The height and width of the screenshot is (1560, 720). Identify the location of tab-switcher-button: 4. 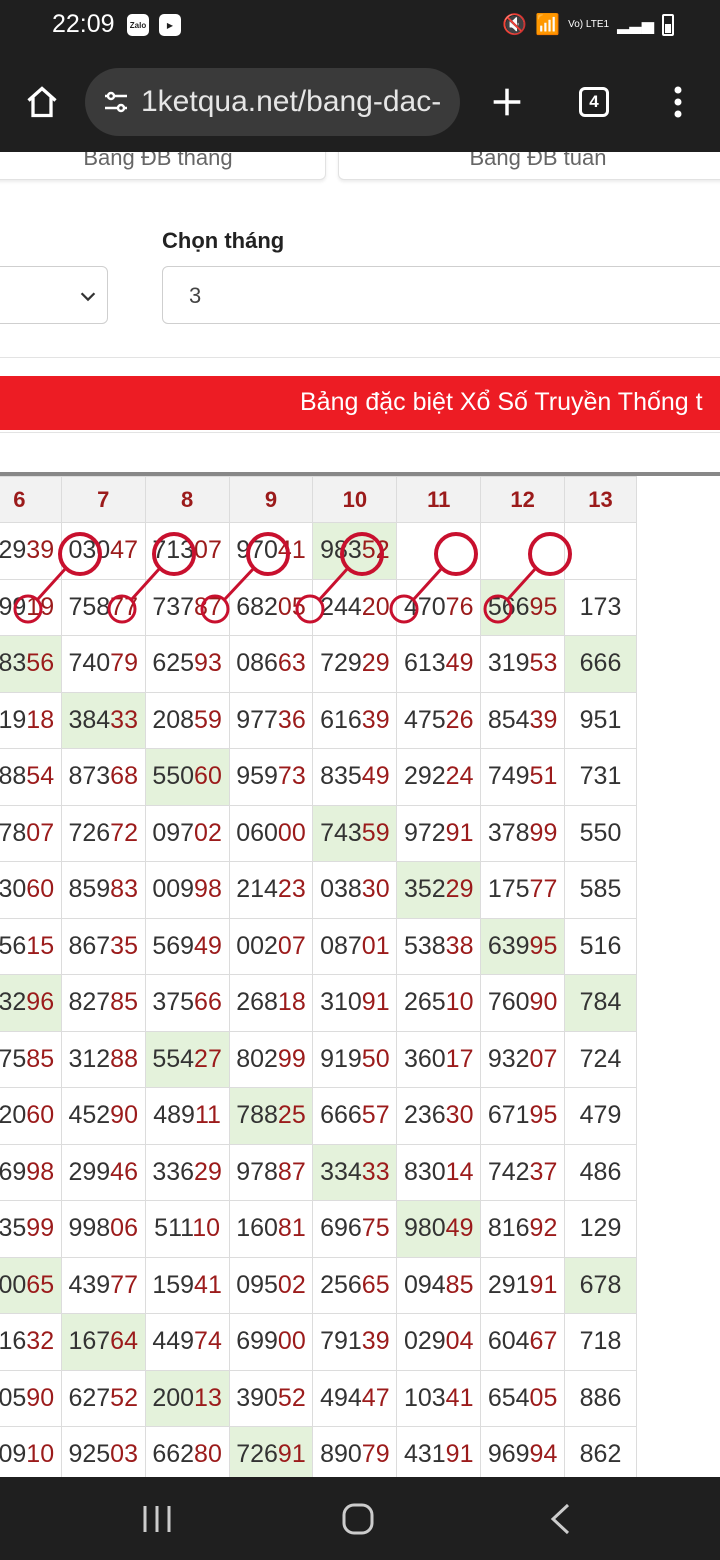
(594, 102).